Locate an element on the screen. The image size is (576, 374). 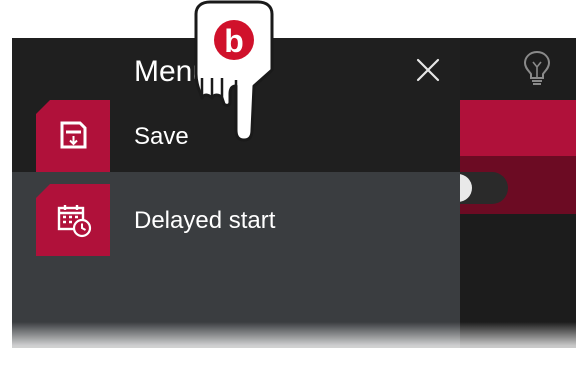
lightbulb-icon is located at coordinates (537, 68).